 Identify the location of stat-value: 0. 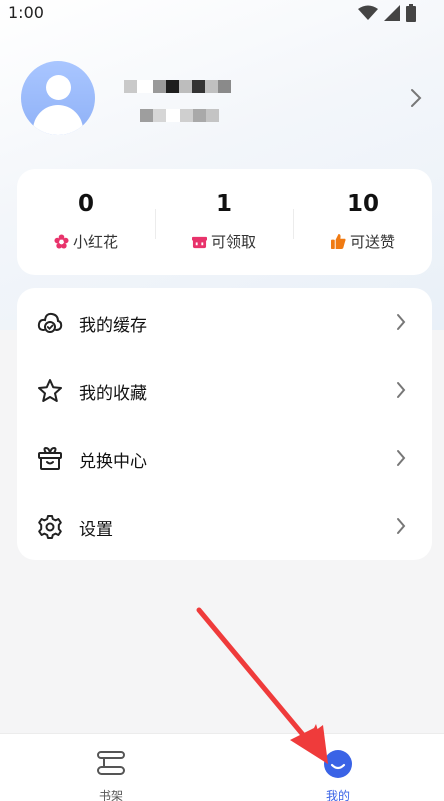
(85, 204).